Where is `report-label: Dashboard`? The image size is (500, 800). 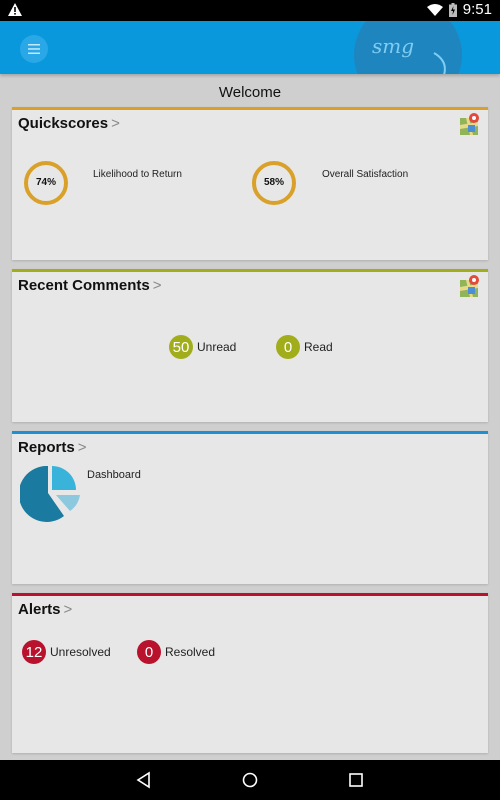 report-label: Dashboard is located at coordinates (114, 475).